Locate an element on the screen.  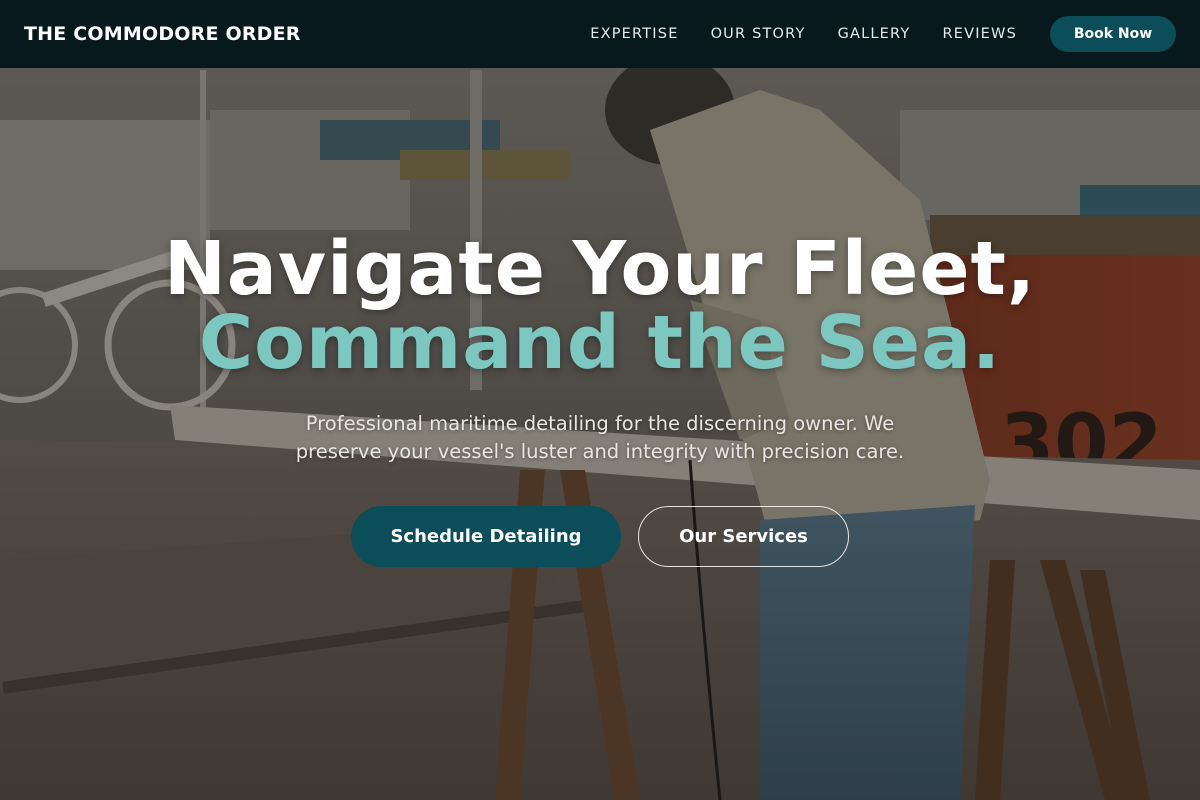
headline-line-2: Command the Sea. is located at coordinates (600, 343).